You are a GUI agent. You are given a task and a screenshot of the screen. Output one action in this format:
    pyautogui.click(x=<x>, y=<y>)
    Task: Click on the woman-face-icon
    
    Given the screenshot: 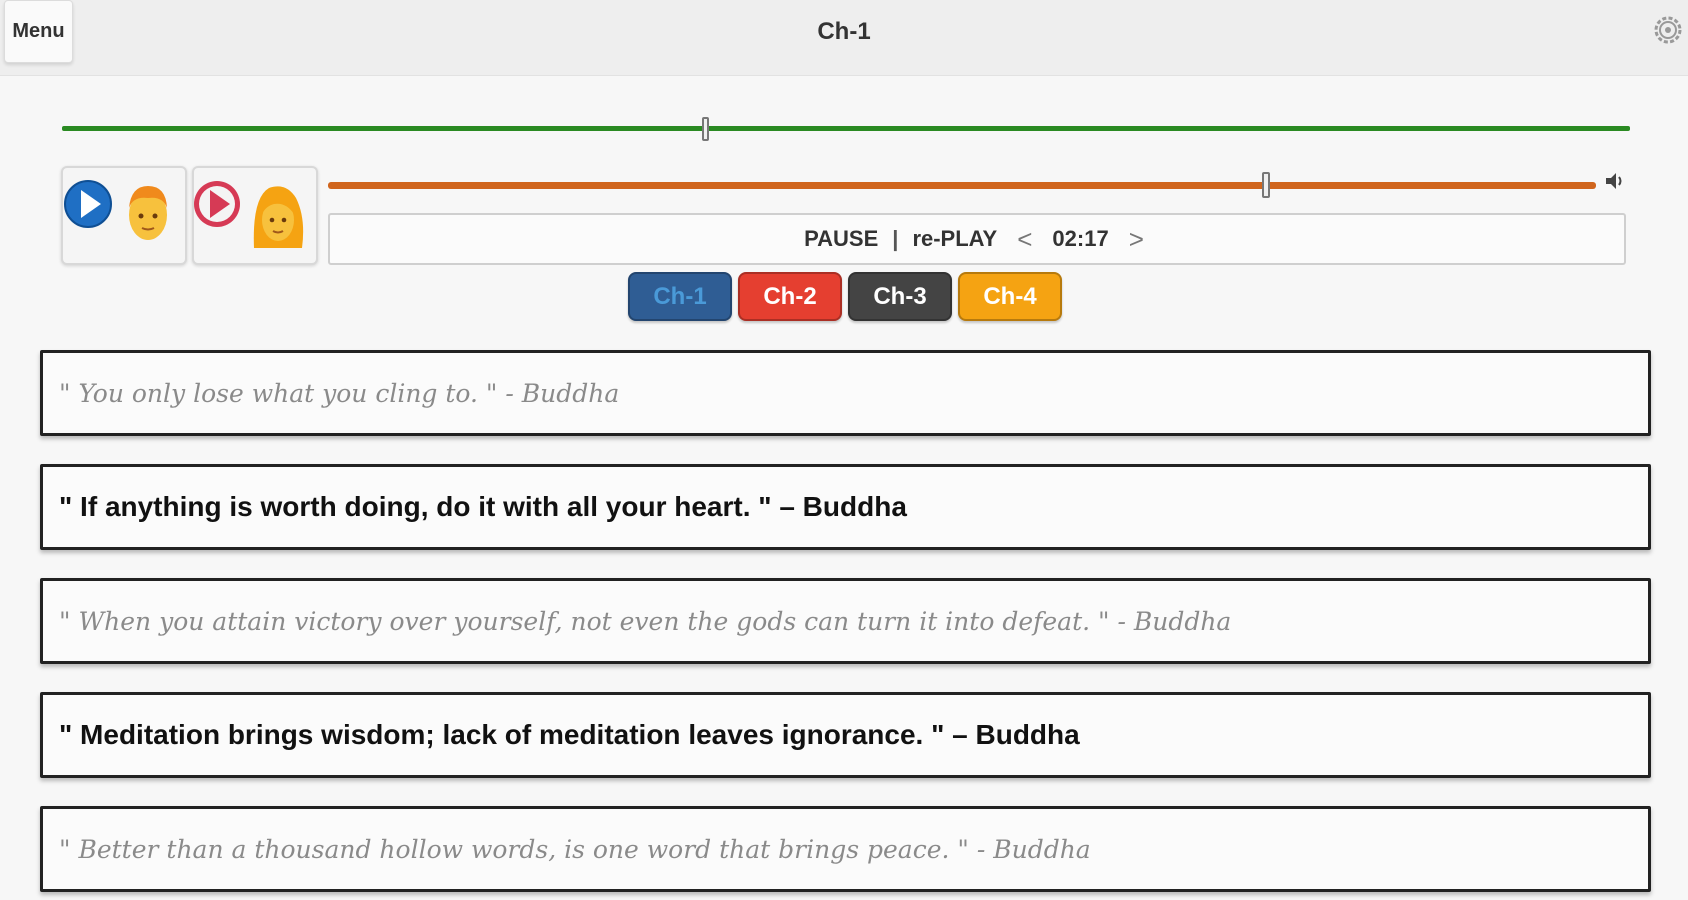 What is the action you would take?
    pyautogui.click(x=278, y=217)
    